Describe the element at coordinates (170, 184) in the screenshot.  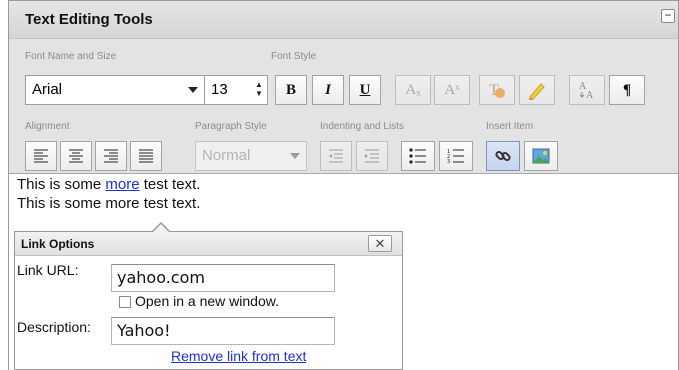
I see `content-text: test text.` at that location.